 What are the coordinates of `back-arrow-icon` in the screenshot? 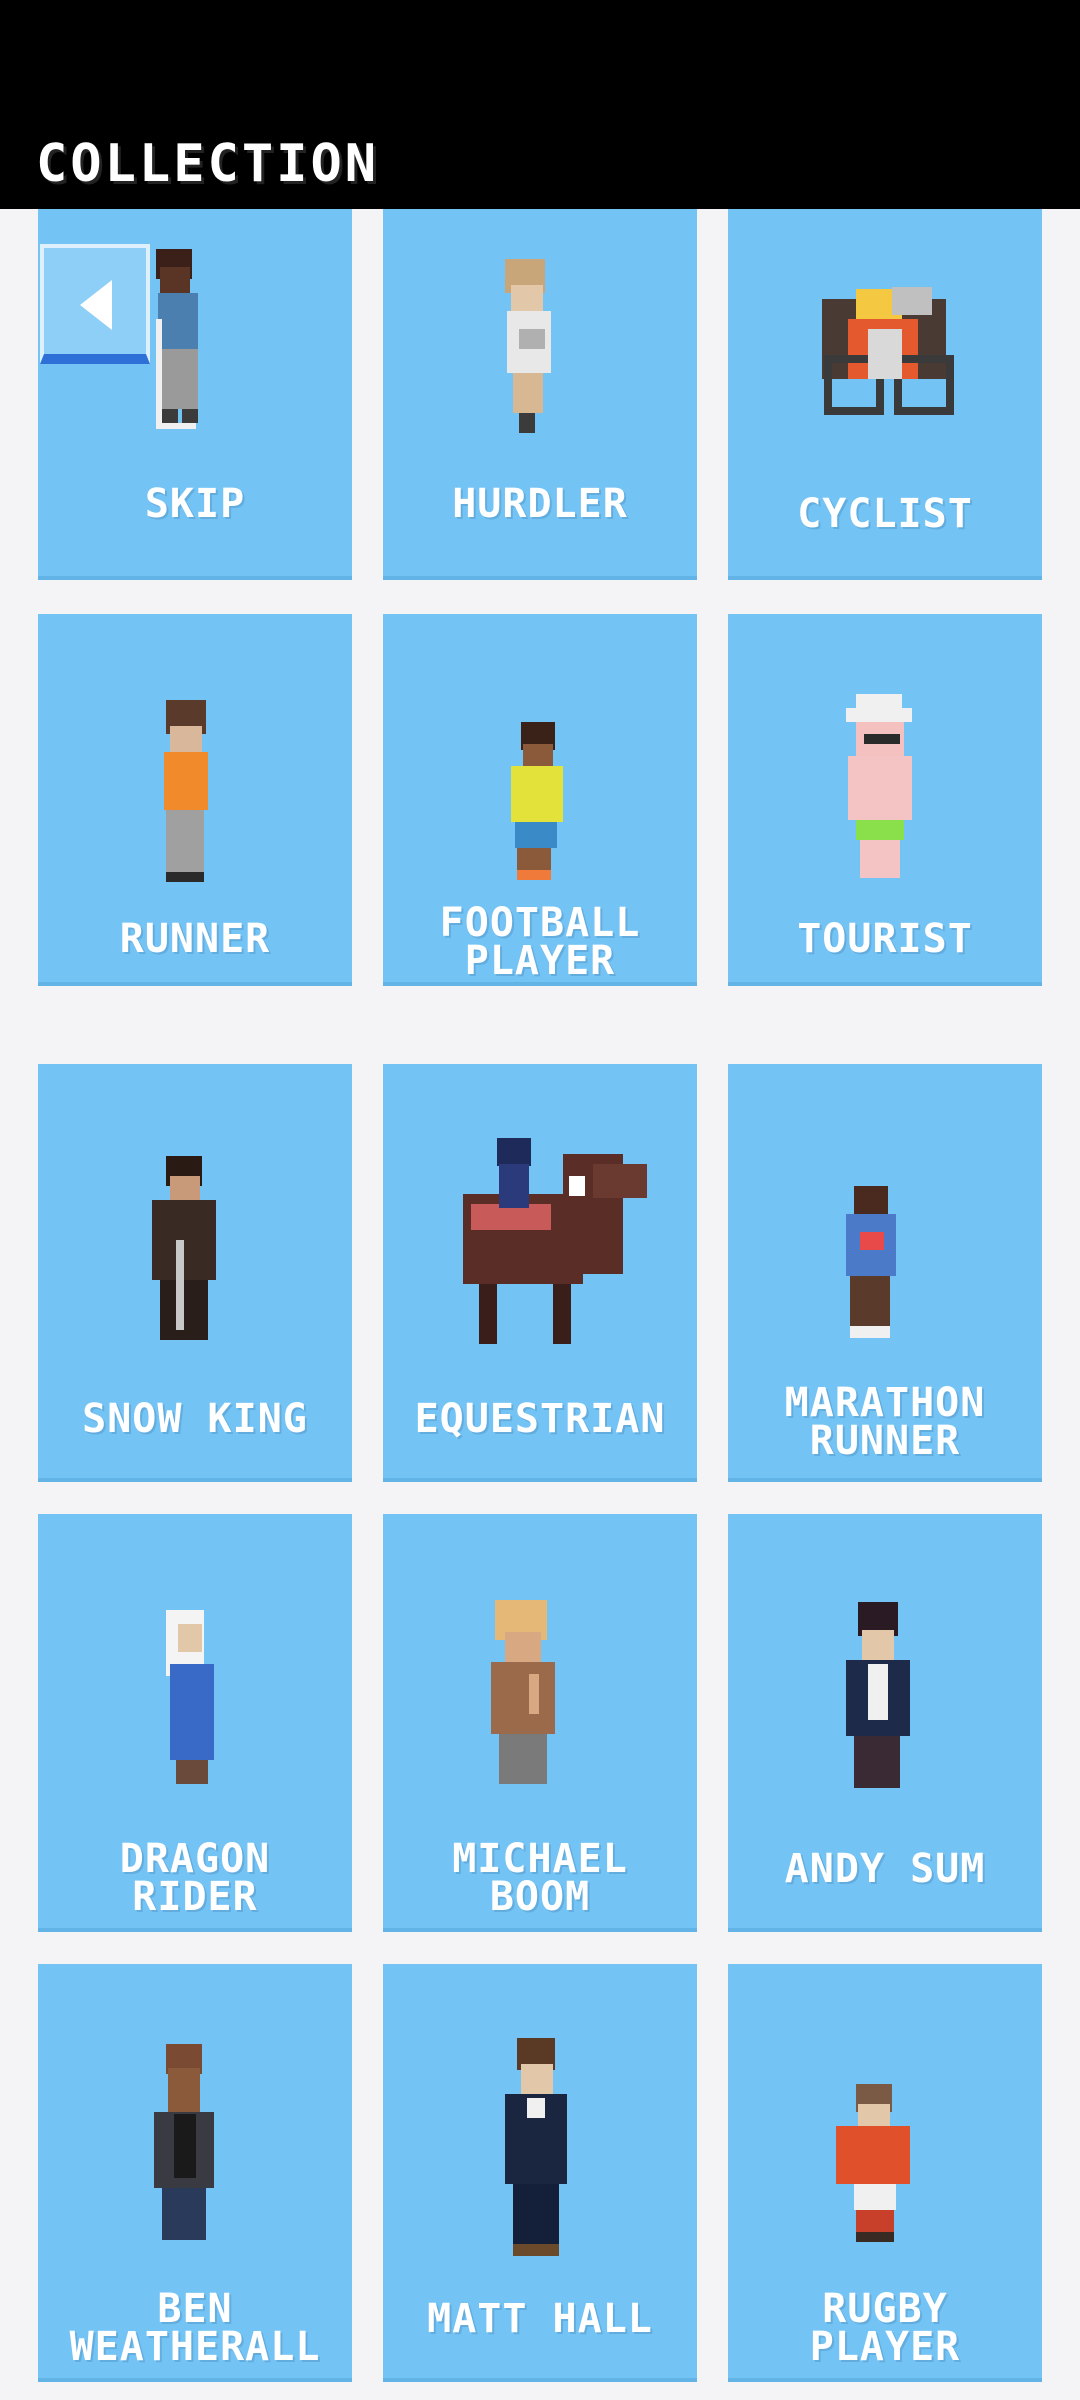 It's located at (96, 305).